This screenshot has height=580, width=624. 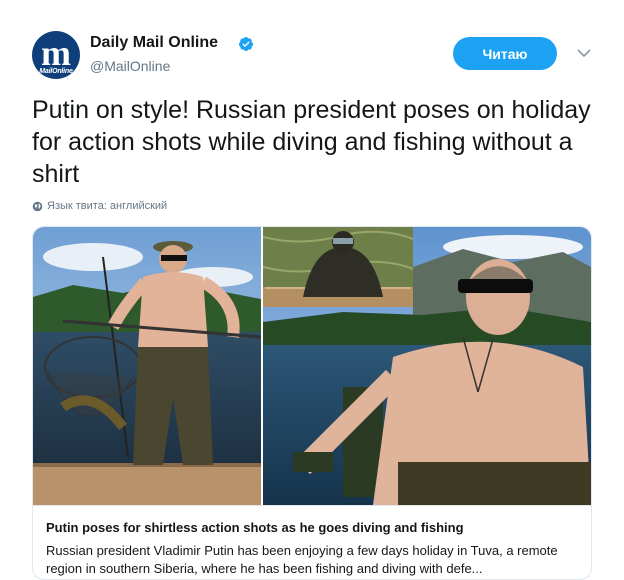 I want to click on chevron-down-icon, so click(x=584, y=53).